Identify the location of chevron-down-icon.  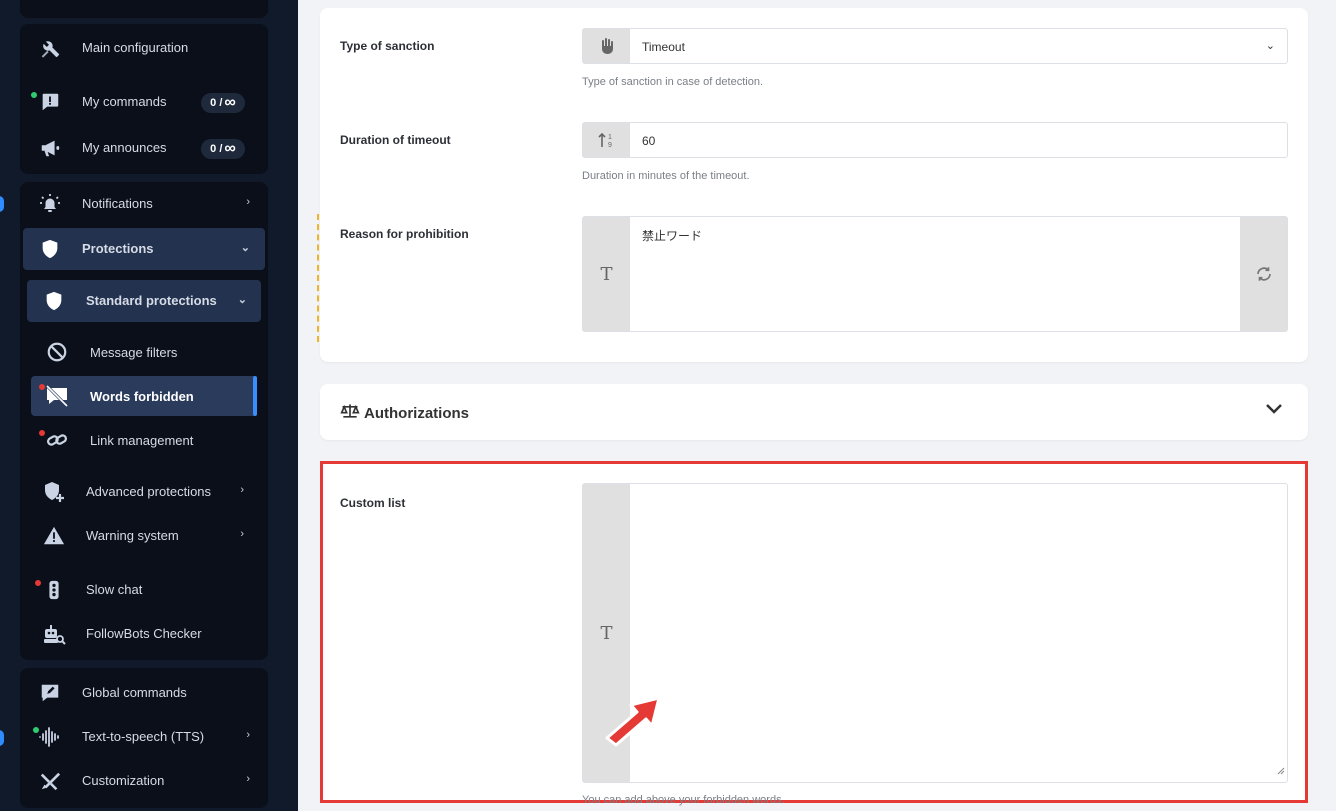
(1274, 410).